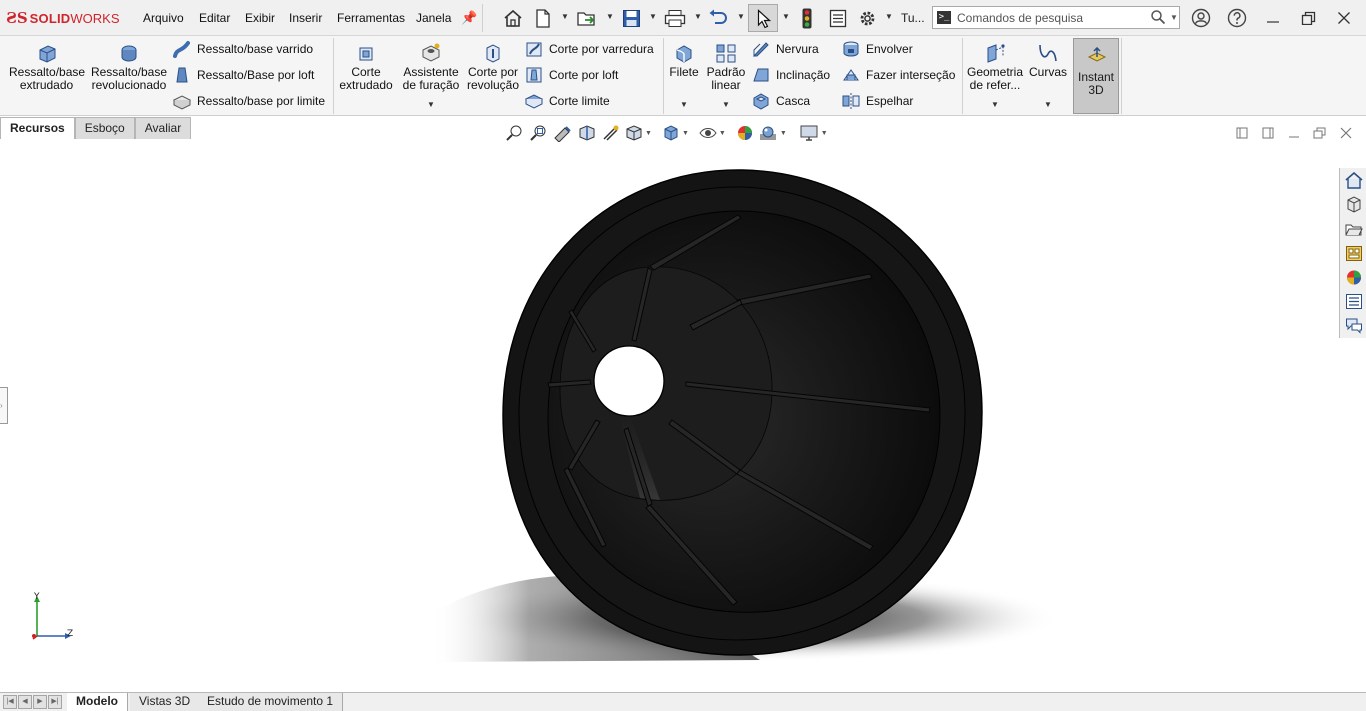 The image size is (1366, 711). Describe the element at coordinates (638, 133) in the screenshot. I see `view-orientation-icon: ▼` at that location.